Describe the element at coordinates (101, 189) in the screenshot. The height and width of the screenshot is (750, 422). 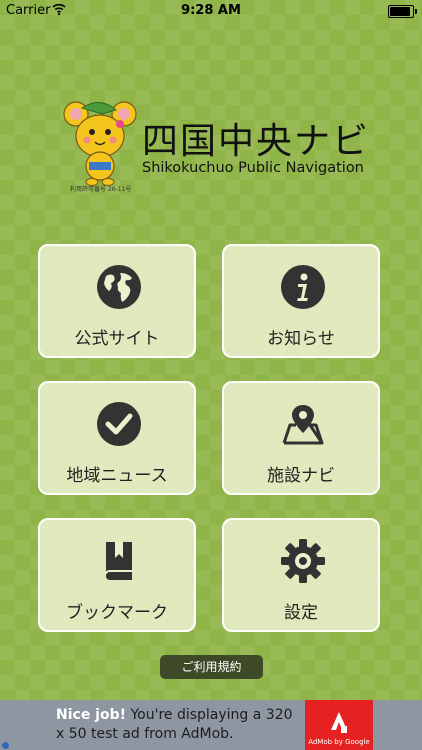
I see `permit-number: 利用許可番号 26-11号` at that location.